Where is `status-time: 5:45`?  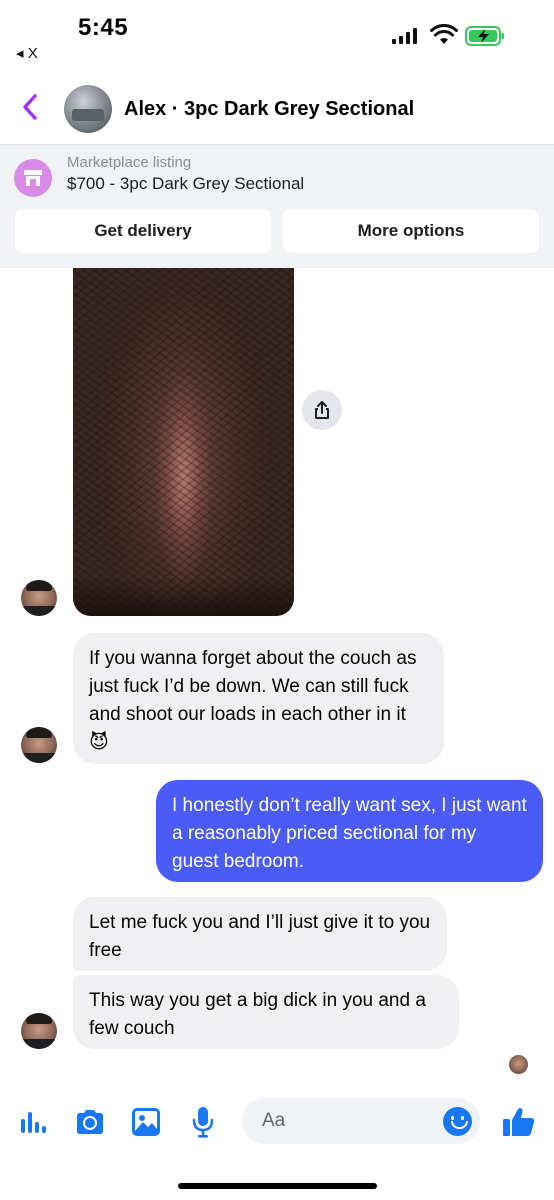
status-time: 5:45 is located at coordinates (103, 27).